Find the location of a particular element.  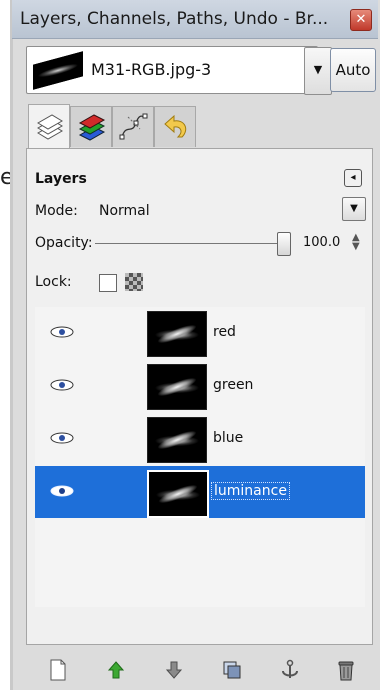

layer-row: red is located at coordinates (200, 333).